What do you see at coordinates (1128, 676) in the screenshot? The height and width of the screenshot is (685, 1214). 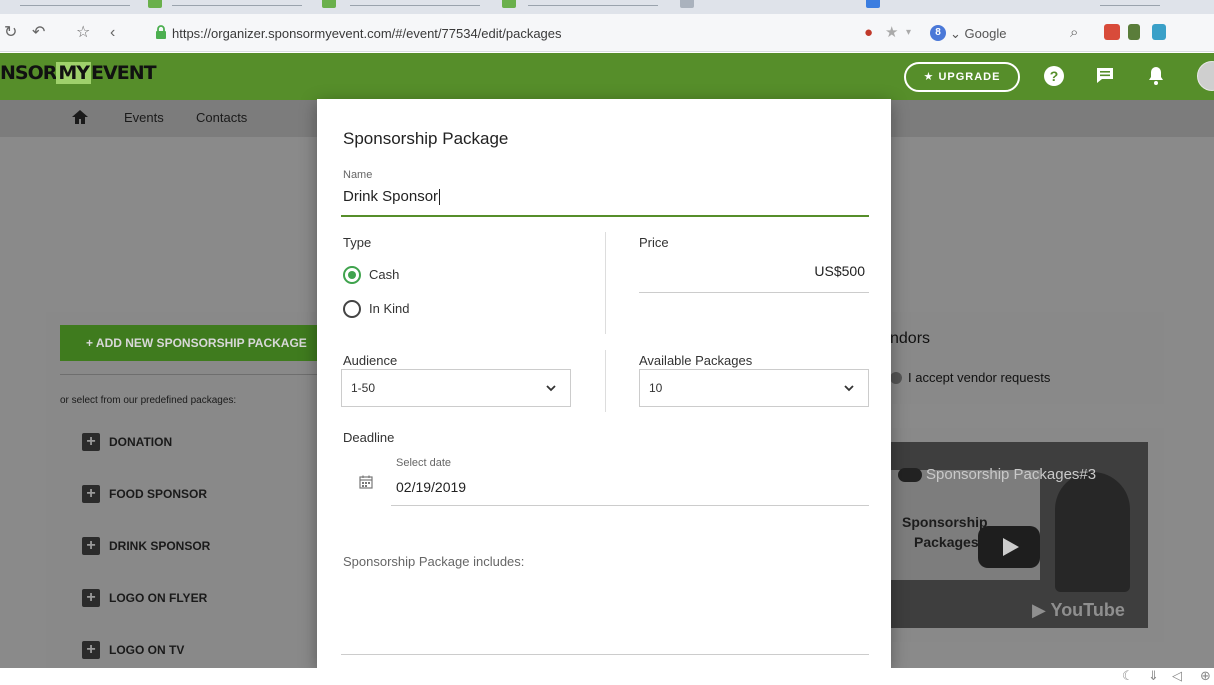 I see `night-mode-icon: ☾` at bounding box center [1128, 676].